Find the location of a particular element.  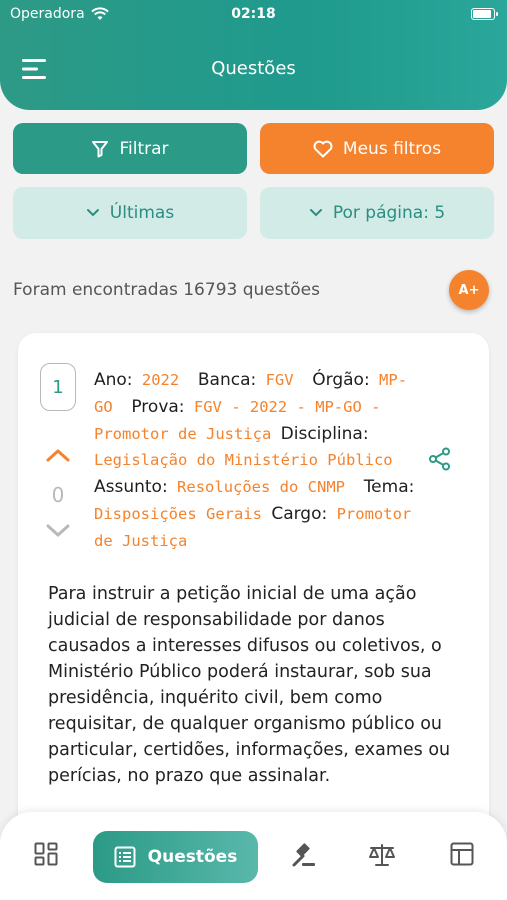

per-page-dropdown: Por página: 5 is located at coordinates (377, 213).